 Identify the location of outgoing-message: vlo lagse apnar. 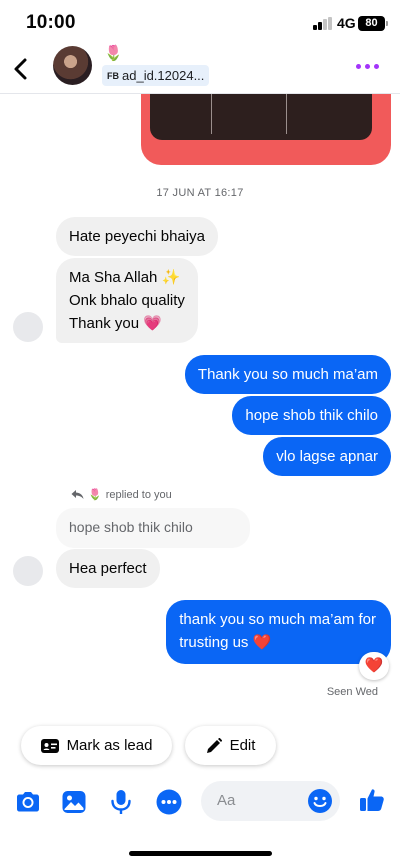
(327, 456).